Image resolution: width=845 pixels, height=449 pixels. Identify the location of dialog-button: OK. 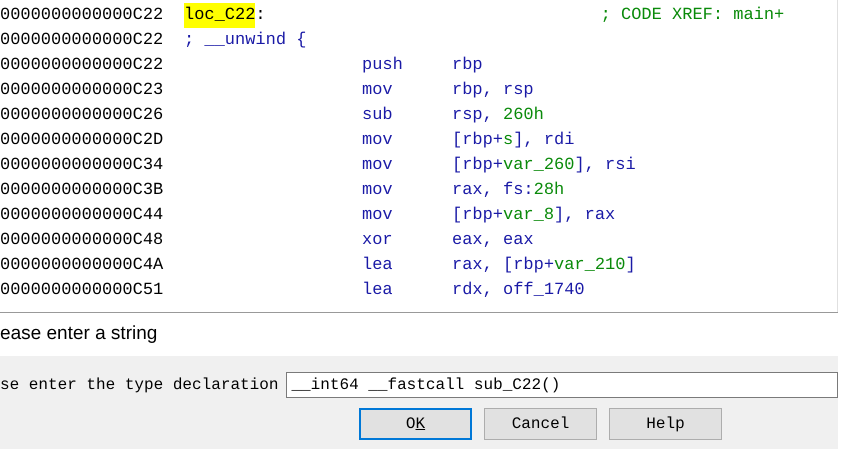
(415, 424).